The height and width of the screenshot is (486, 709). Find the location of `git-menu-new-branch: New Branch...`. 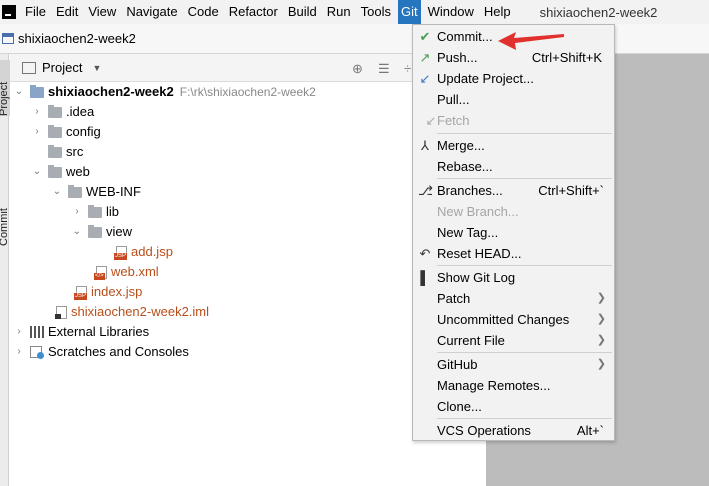

git-menu-new-branch: New Branch... is located at coordinates (478, 211).